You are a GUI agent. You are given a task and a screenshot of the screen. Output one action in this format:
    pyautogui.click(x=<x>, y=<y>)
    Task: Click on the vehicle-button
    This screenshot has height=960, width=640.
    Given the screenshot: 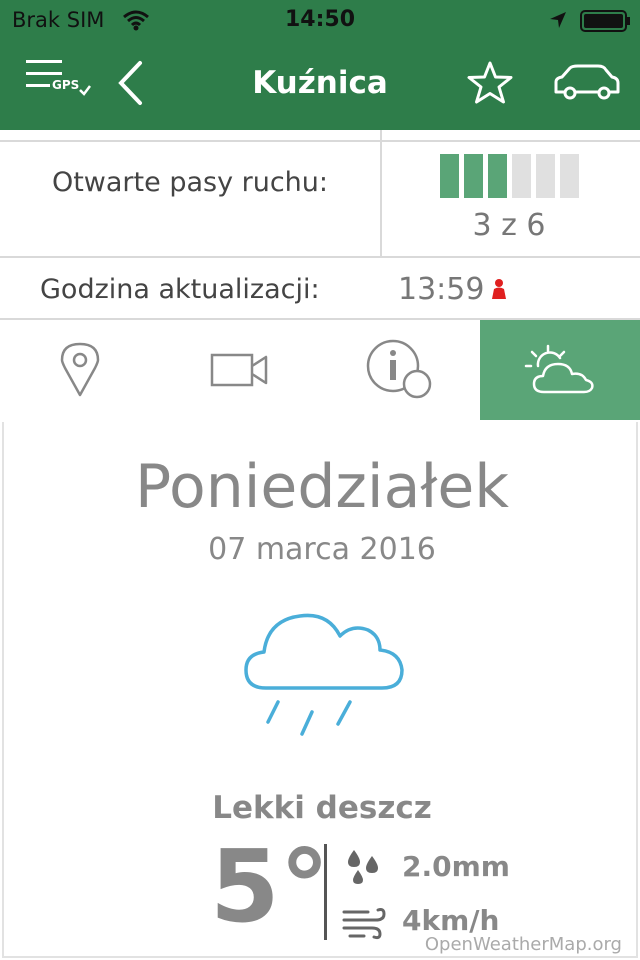 What is the action you would take?
    pyautogui.click(x=586, y=84)
    